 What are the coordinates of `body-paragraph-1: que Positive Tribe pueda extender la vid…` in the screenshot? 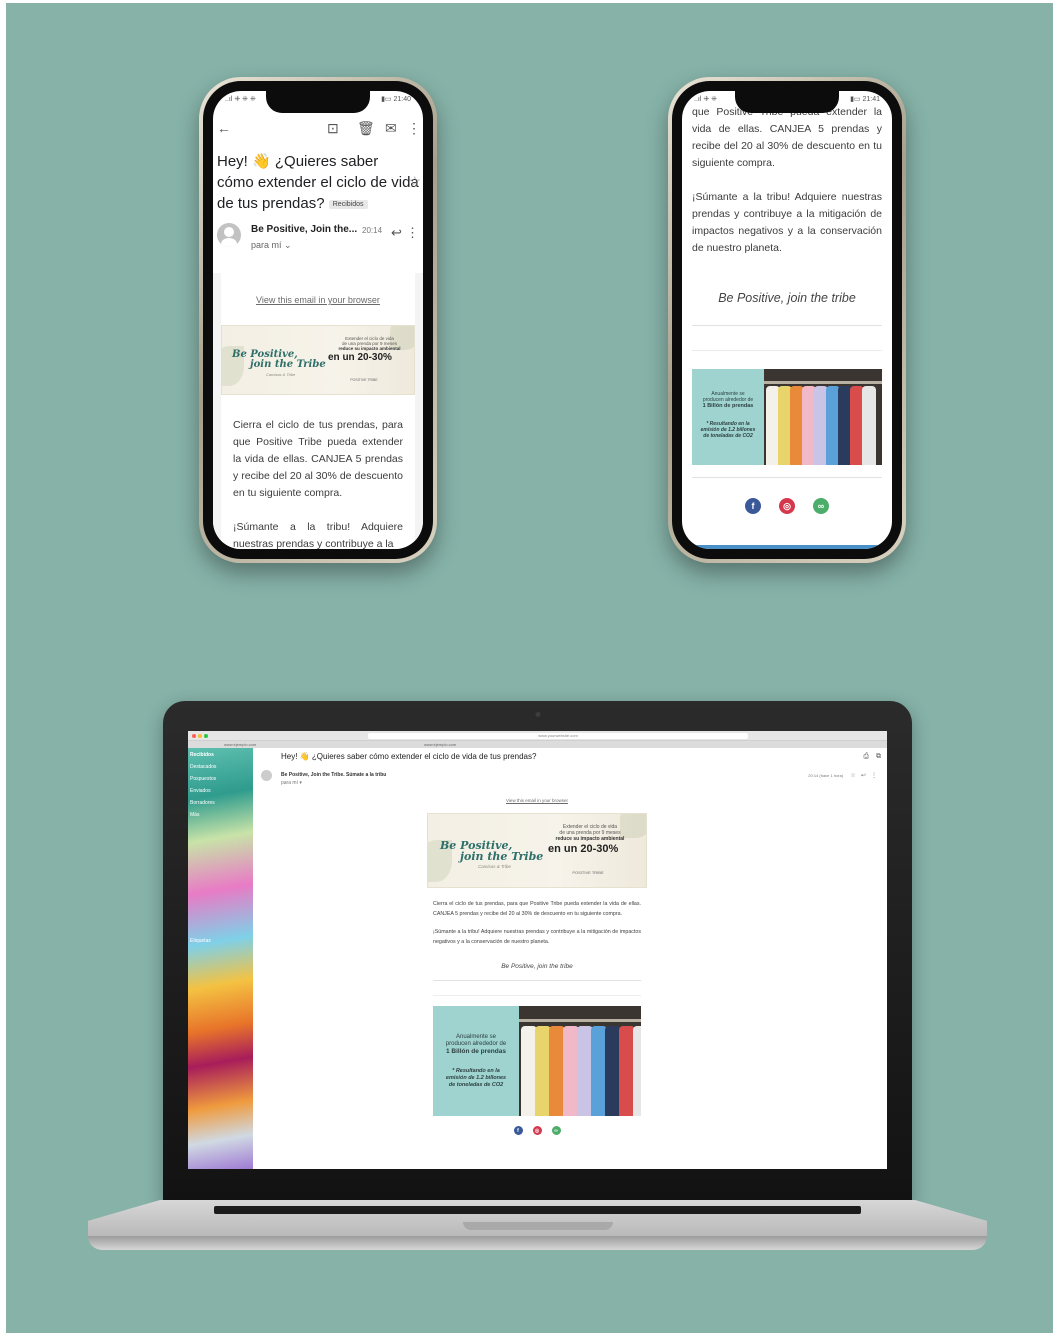 It's located at (787, 137).